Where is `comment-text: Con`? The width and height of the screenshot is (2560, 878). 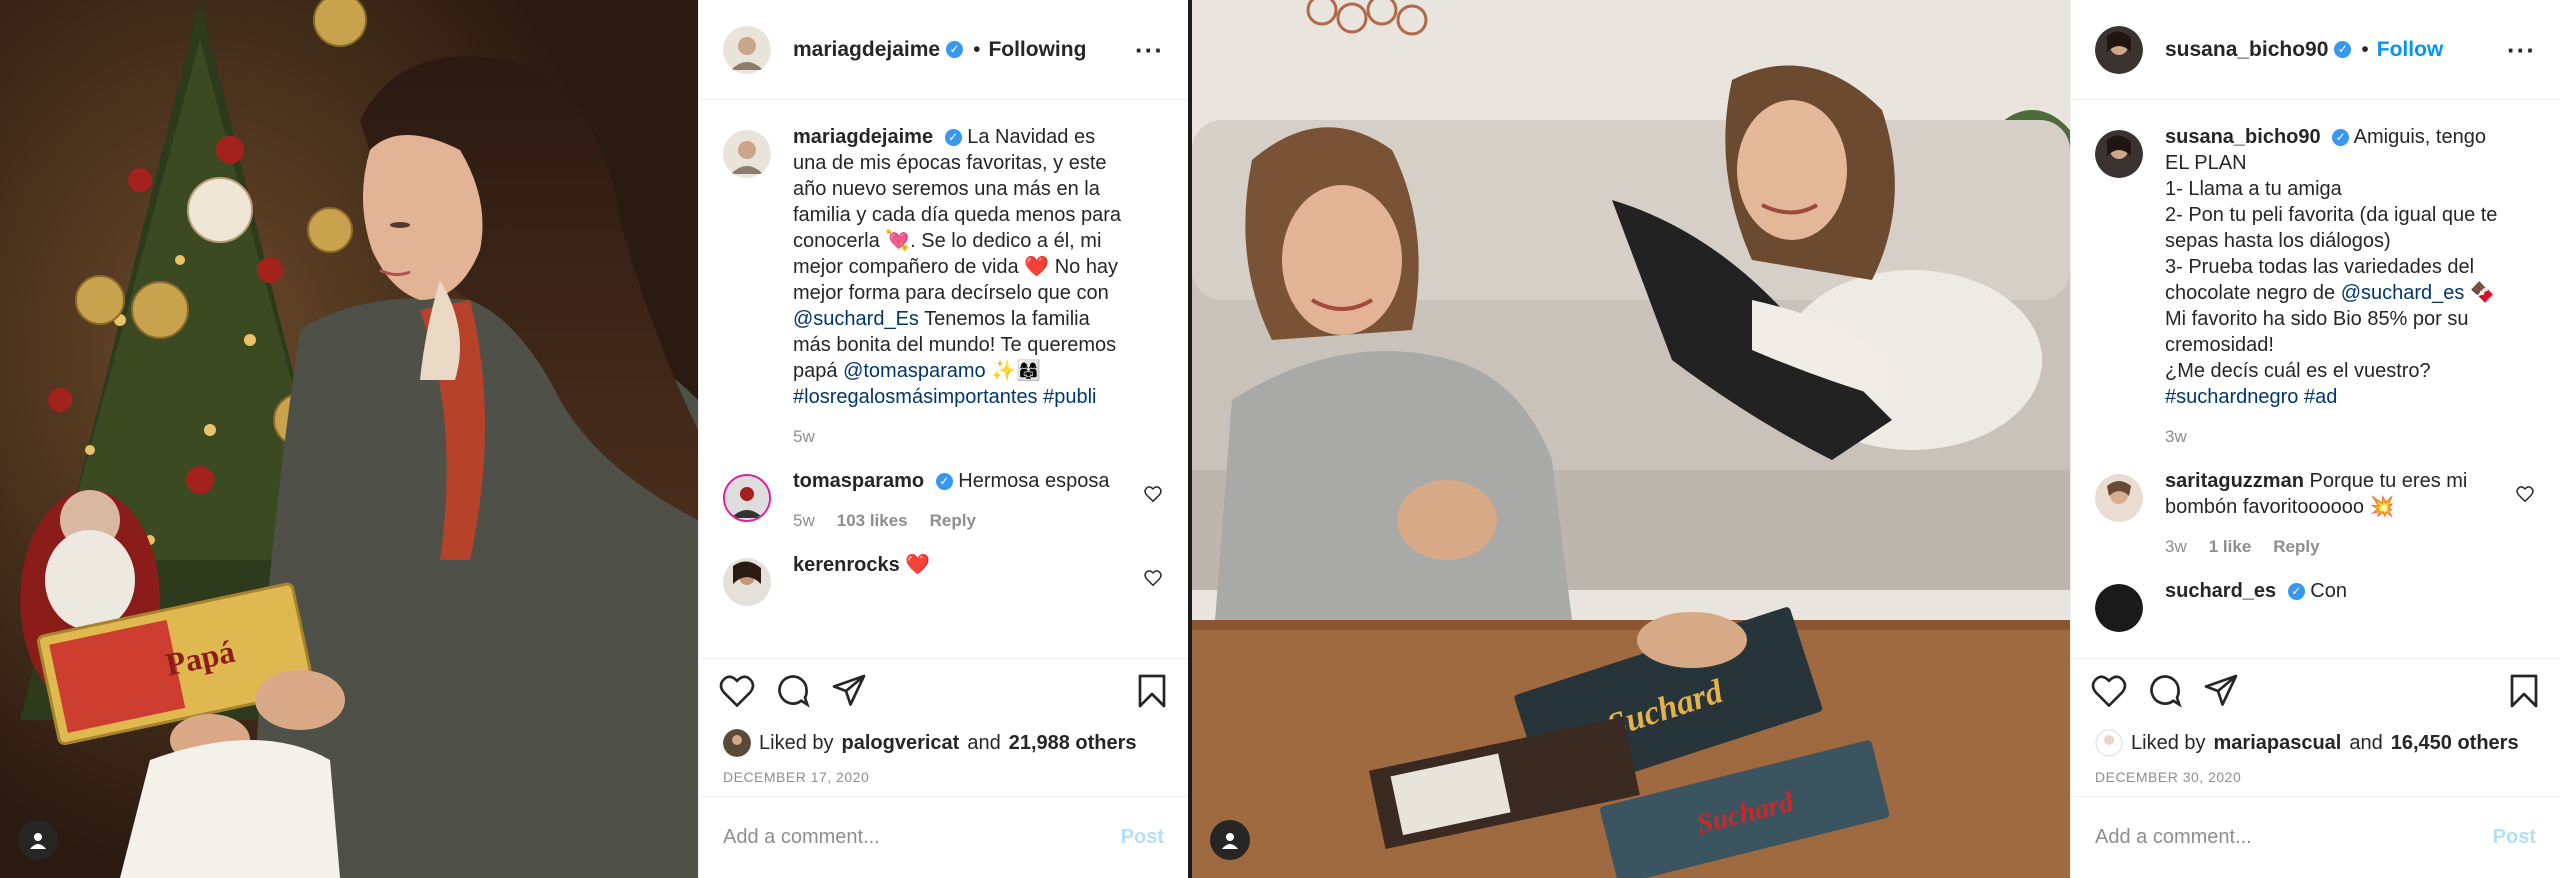 comment-text: Con is located at coordinates (2328, 591).